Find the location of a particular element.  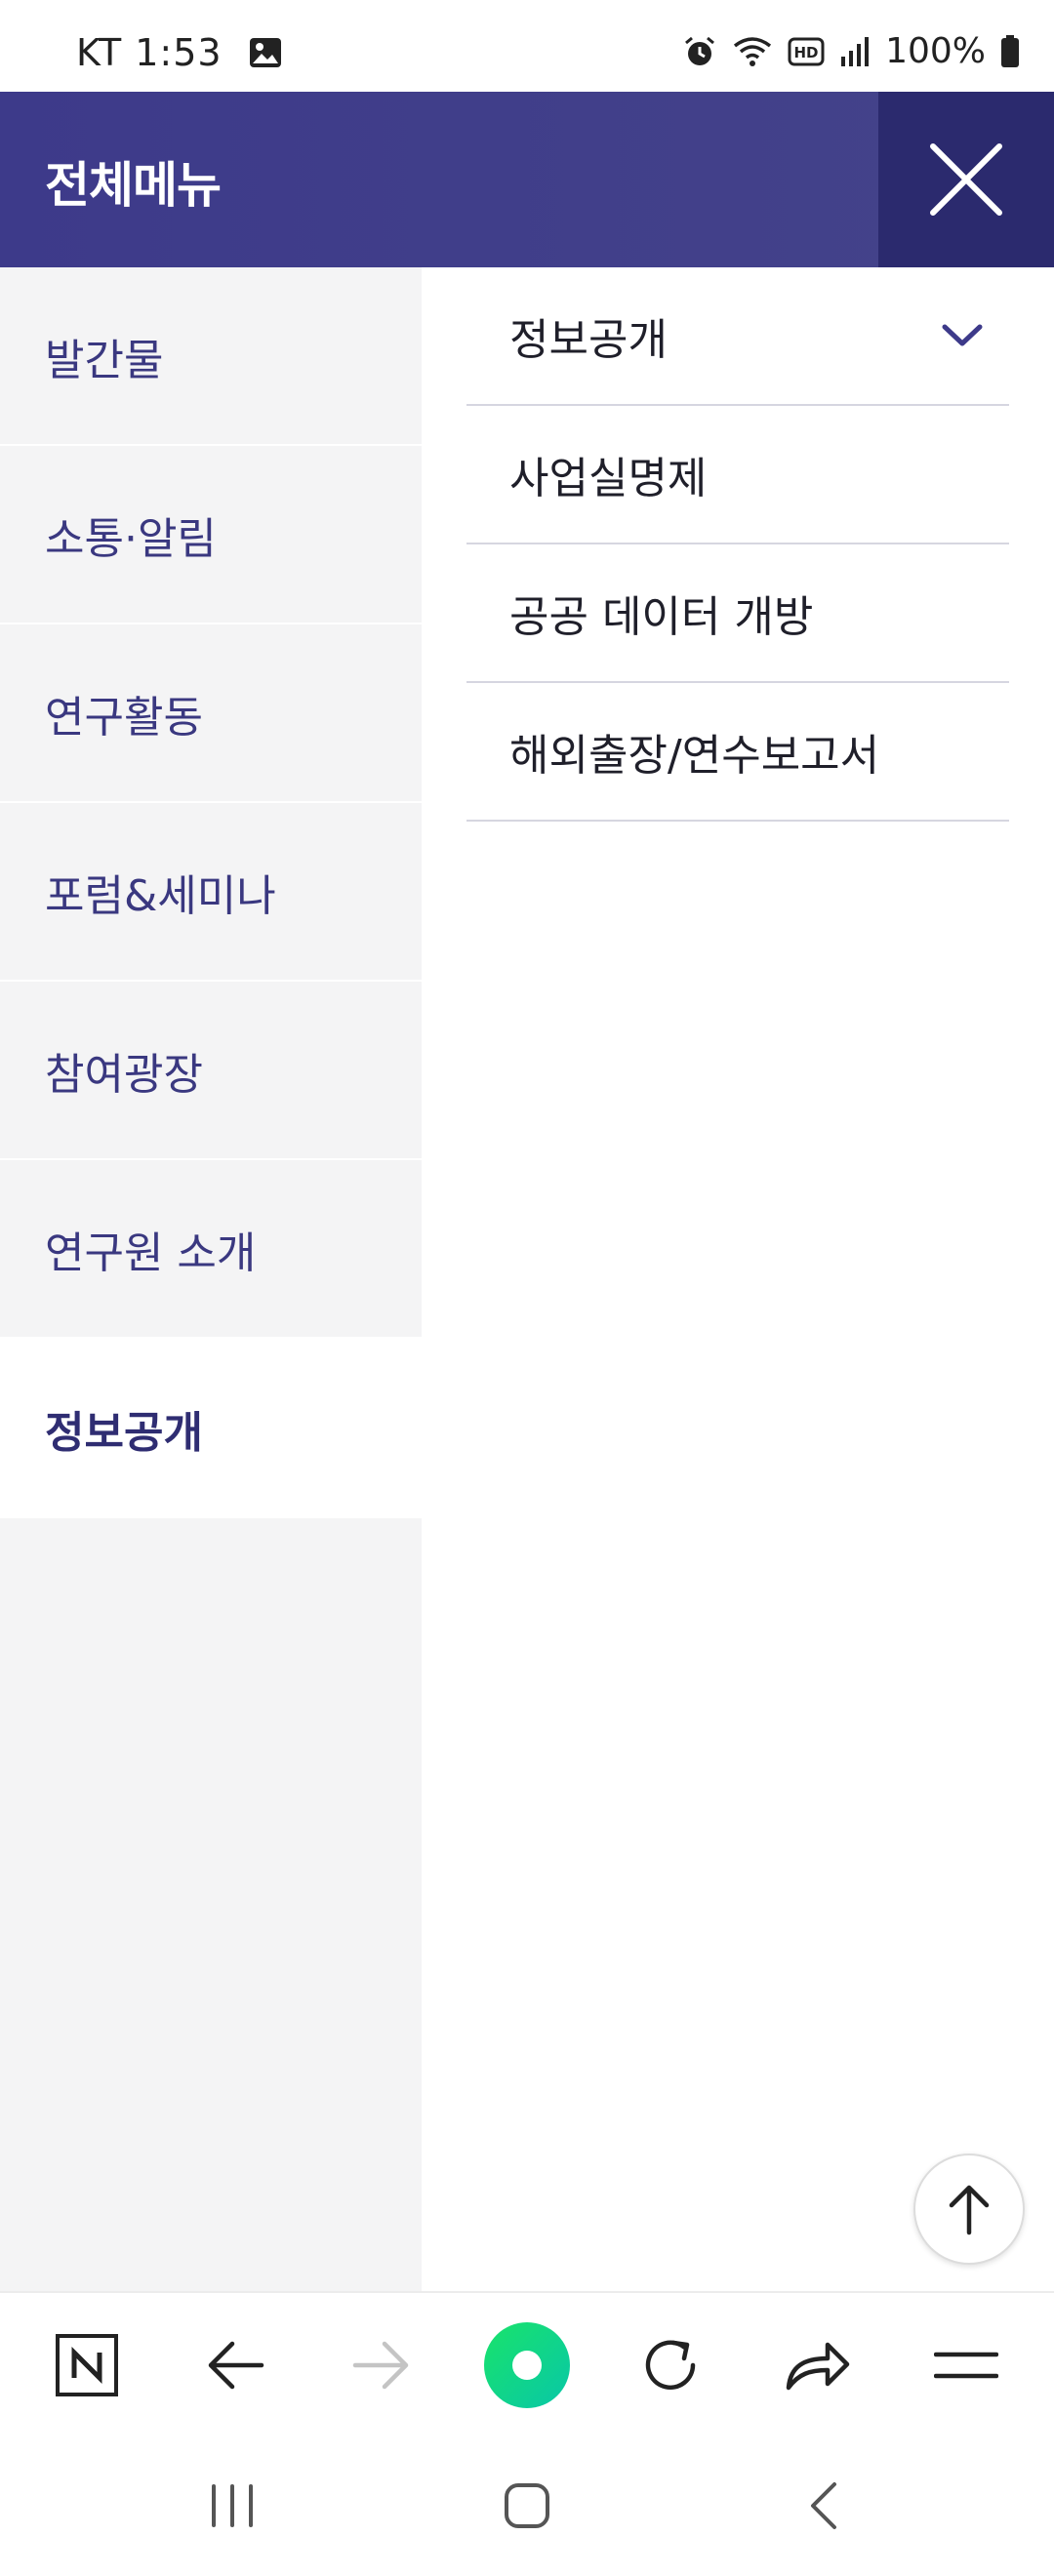

naver-home-icon is located at coordinates (87, 2365).